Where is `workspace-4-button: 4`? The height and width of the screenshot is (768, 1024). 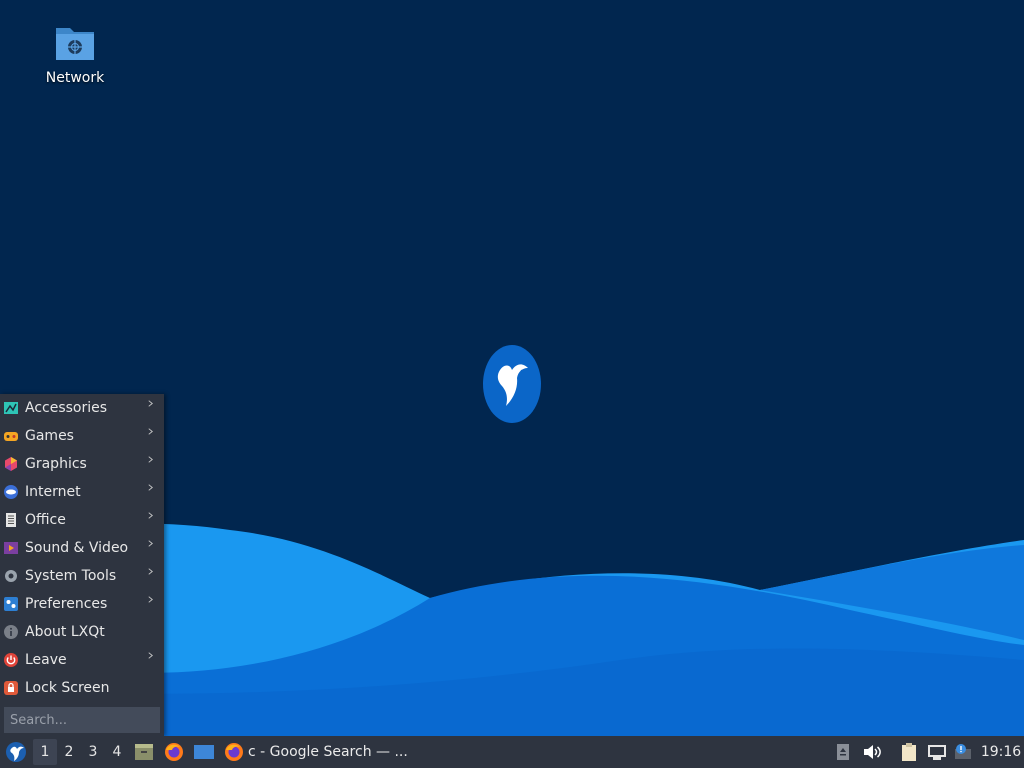 workspace-4-button: 4 is located at coordinates (117, 752).